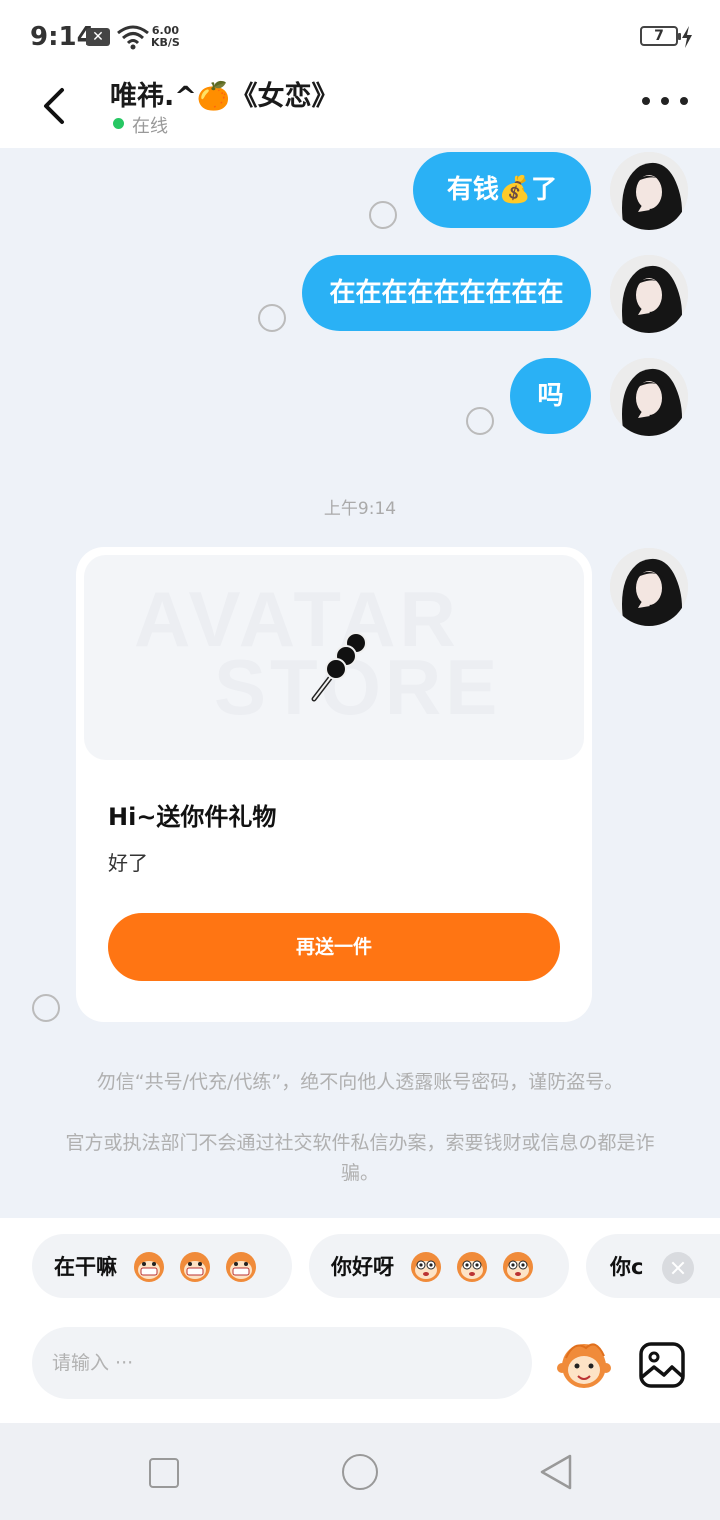 Image resolution: width=720 pixels, height=1520 pixels. What do you see at coordinates (62, 37) in the screenshot?
I see `status-time: 9:14` at bounding box center [62, 37].